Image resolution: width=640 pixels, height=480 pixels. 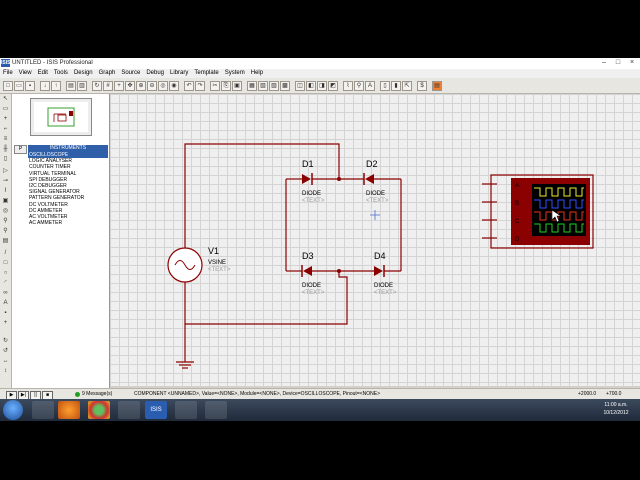 What do you see at coordinates (5, 293) in the screenshot?
I see `path-icon: ∞` at bounding box center [5, 293].